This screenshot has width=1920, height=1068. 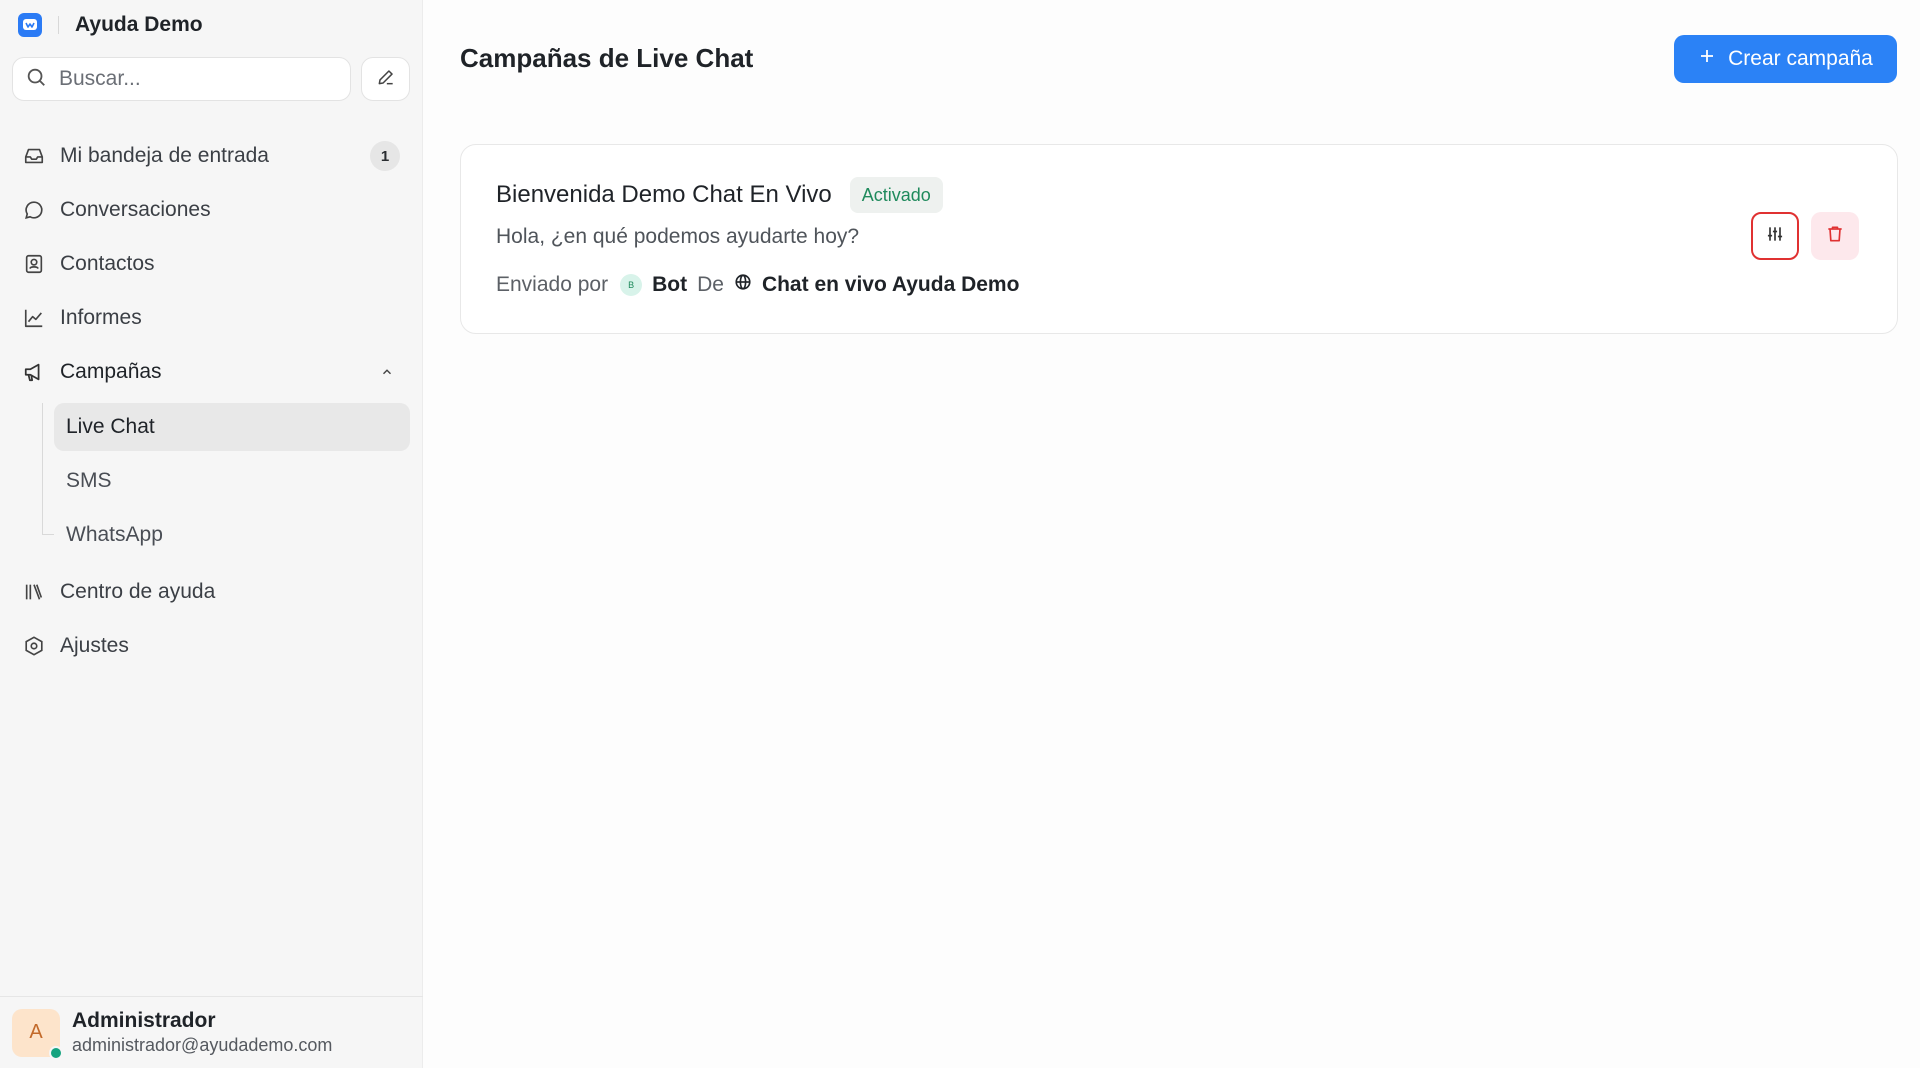 I want to click on inbox-name: Chat en vivo Ayuda Demo, so click(x=890, y=284).